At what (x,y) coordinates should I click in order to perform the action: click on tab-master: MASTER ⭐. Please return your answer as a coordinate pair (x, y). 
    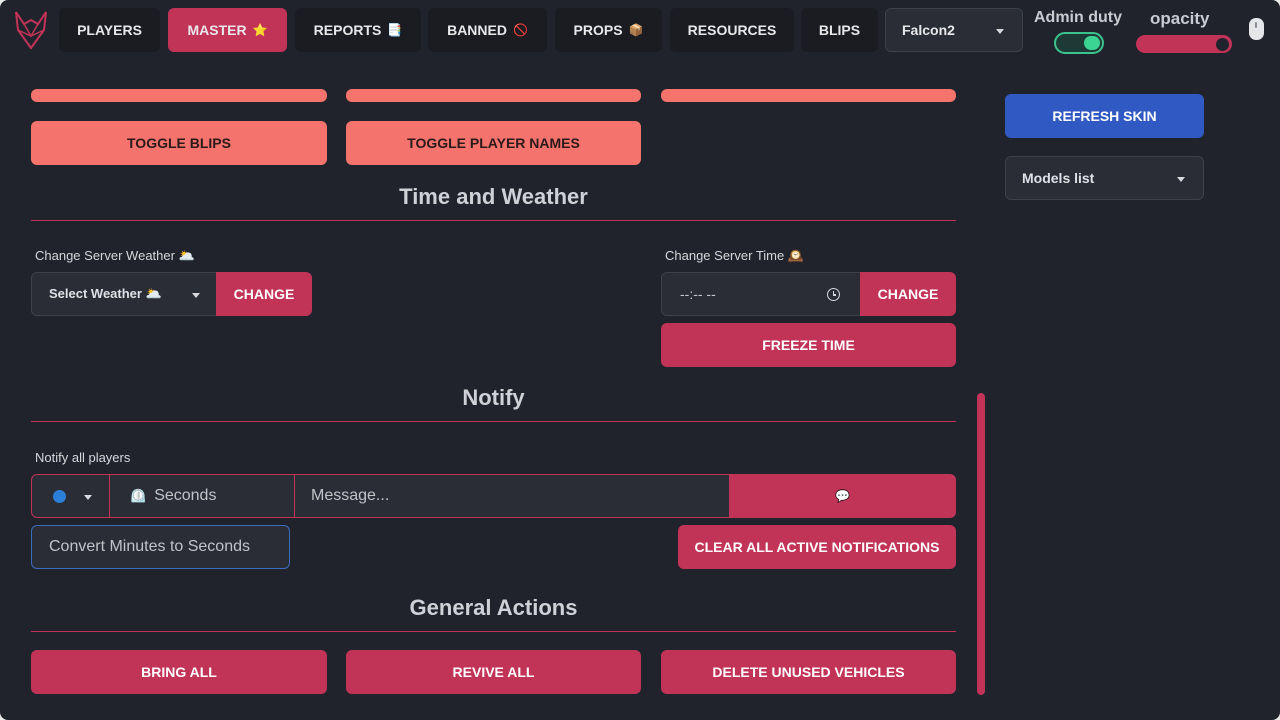
    Looking at the image, I should click on (227, 30).